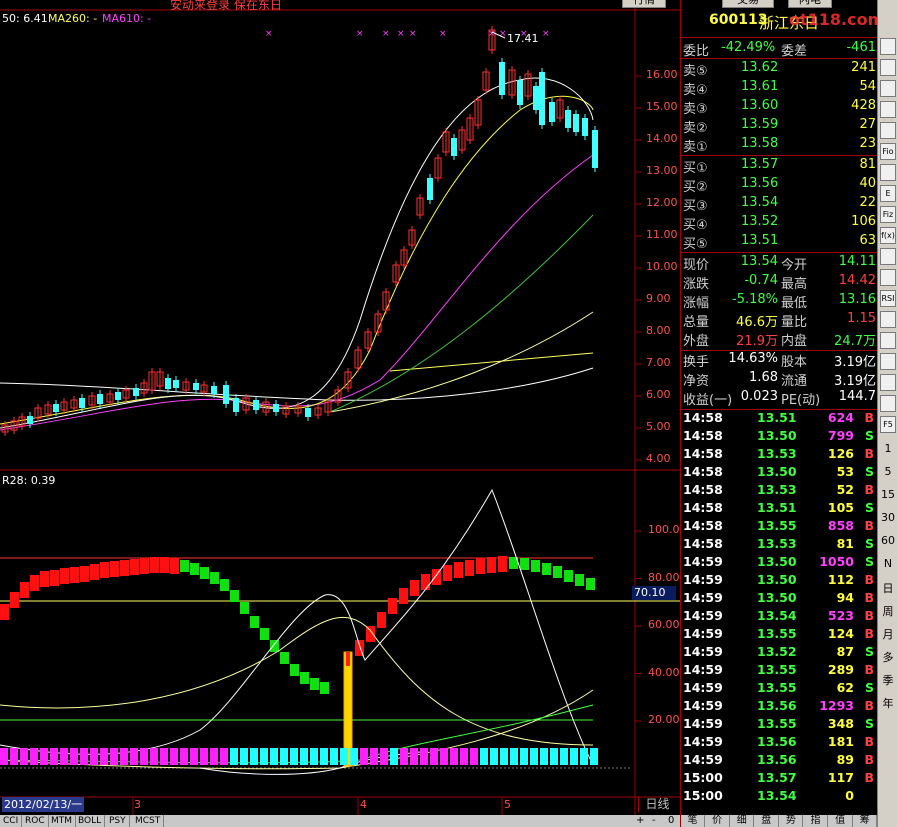 This screenshot has height=827, width=897. What do you see at coordinates (779, 599) in the screenshot?
I see `tick-row: 14:59 13.50 94 B` at bounding box center [779, 599].